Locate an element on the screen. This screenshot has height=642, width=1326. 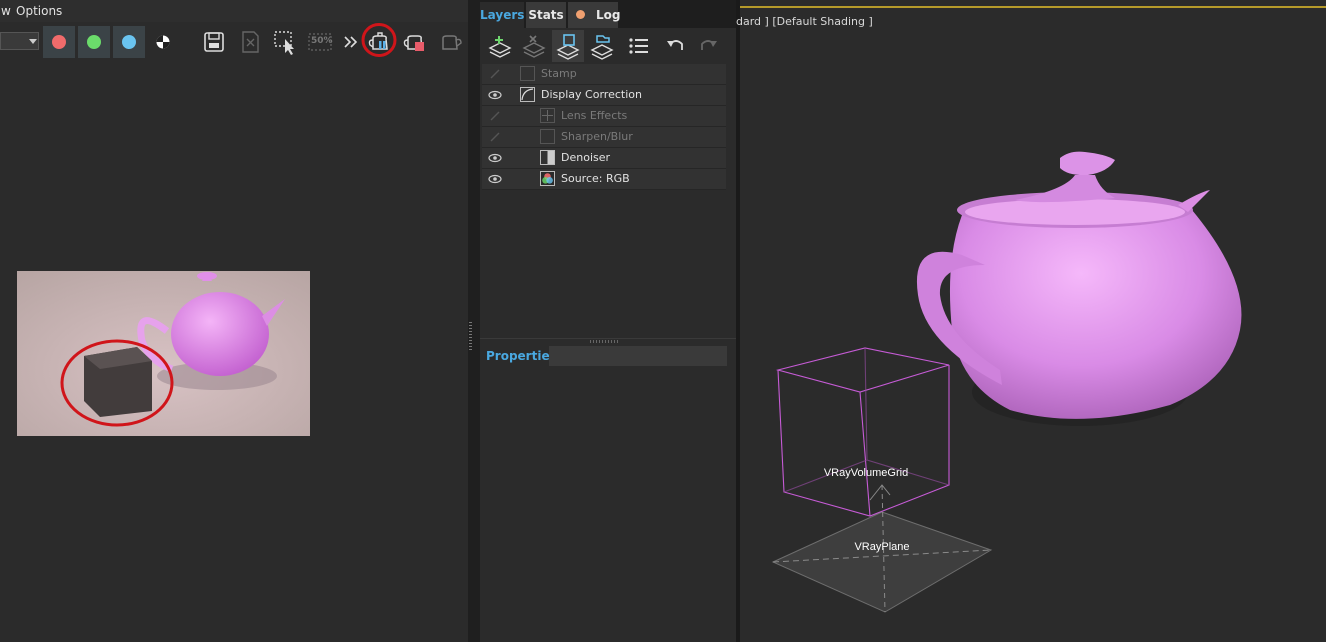
red-channel-button is located at coordinates (59, 42).